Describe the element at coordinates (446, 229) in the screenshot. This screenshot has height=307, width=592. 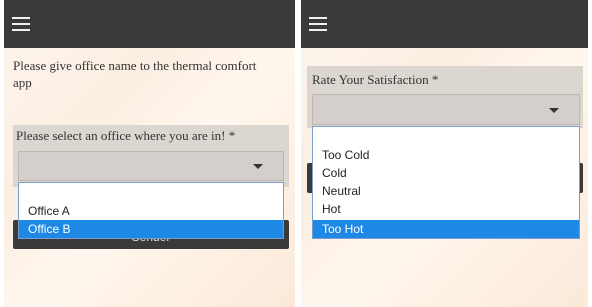
I see `dropdown-option-too-hot: Too Hot` at that location.